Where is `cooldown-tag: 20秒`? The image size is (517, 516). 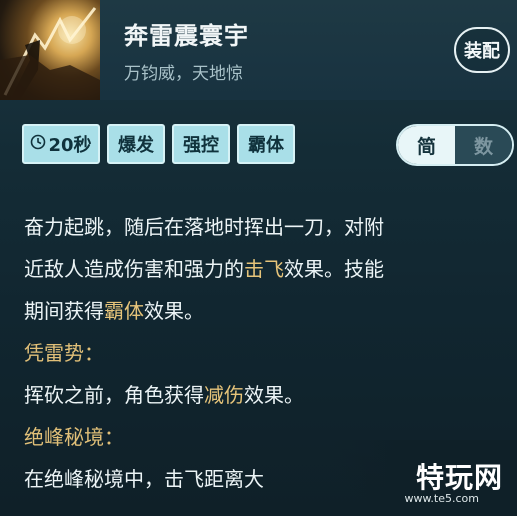
cooldown-tag: 20秒 is located at coordinates (61, 144).